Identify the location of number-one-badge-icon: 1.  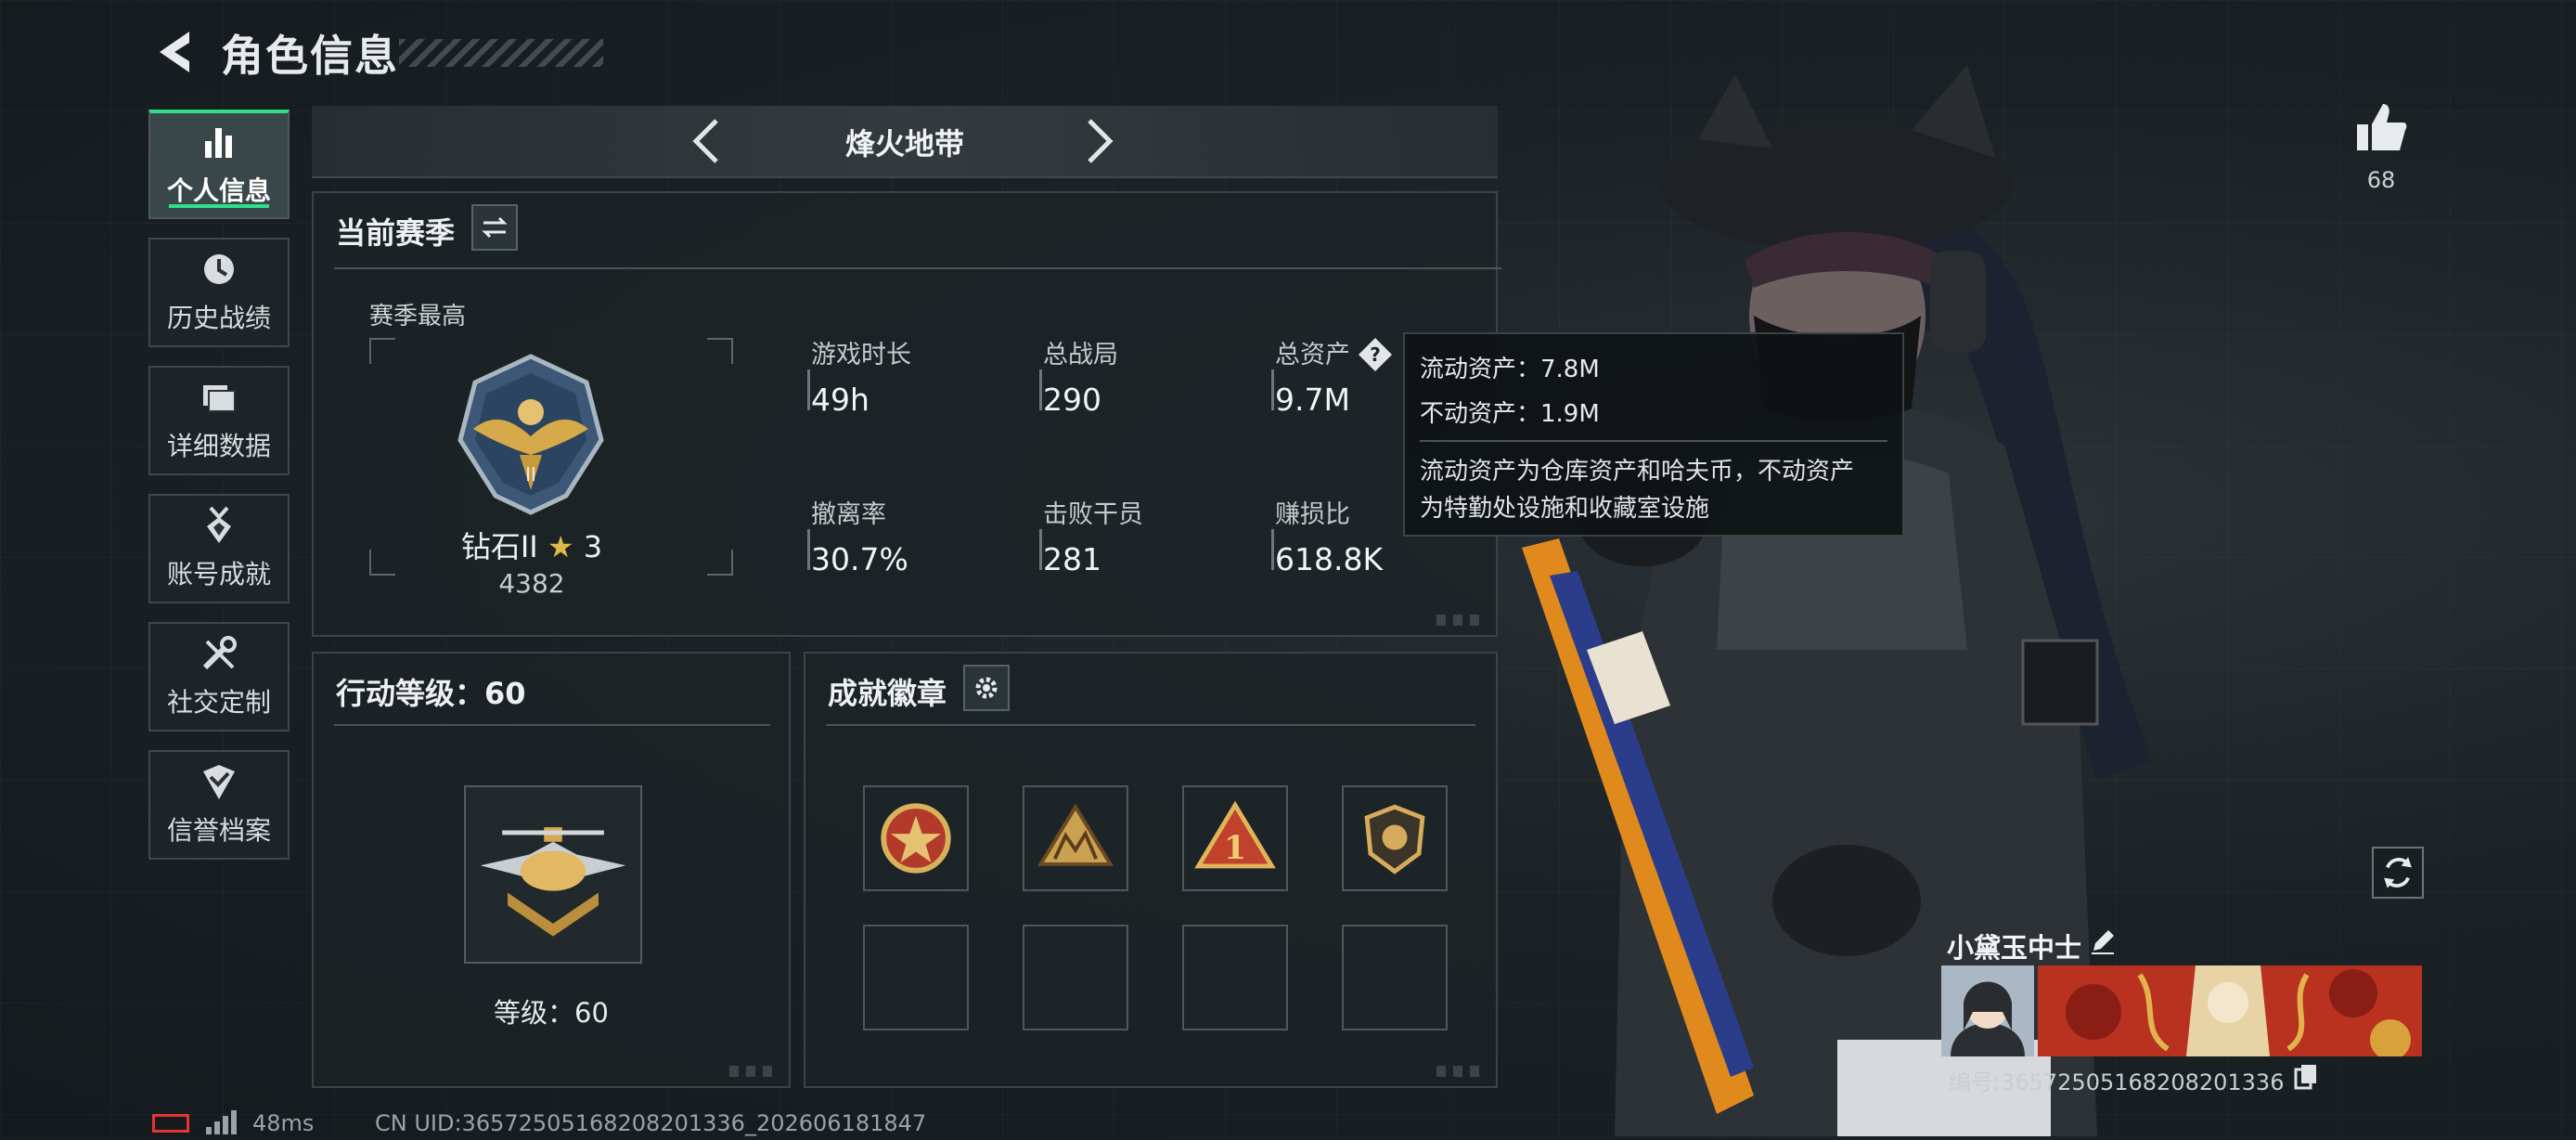
(1235, 834).